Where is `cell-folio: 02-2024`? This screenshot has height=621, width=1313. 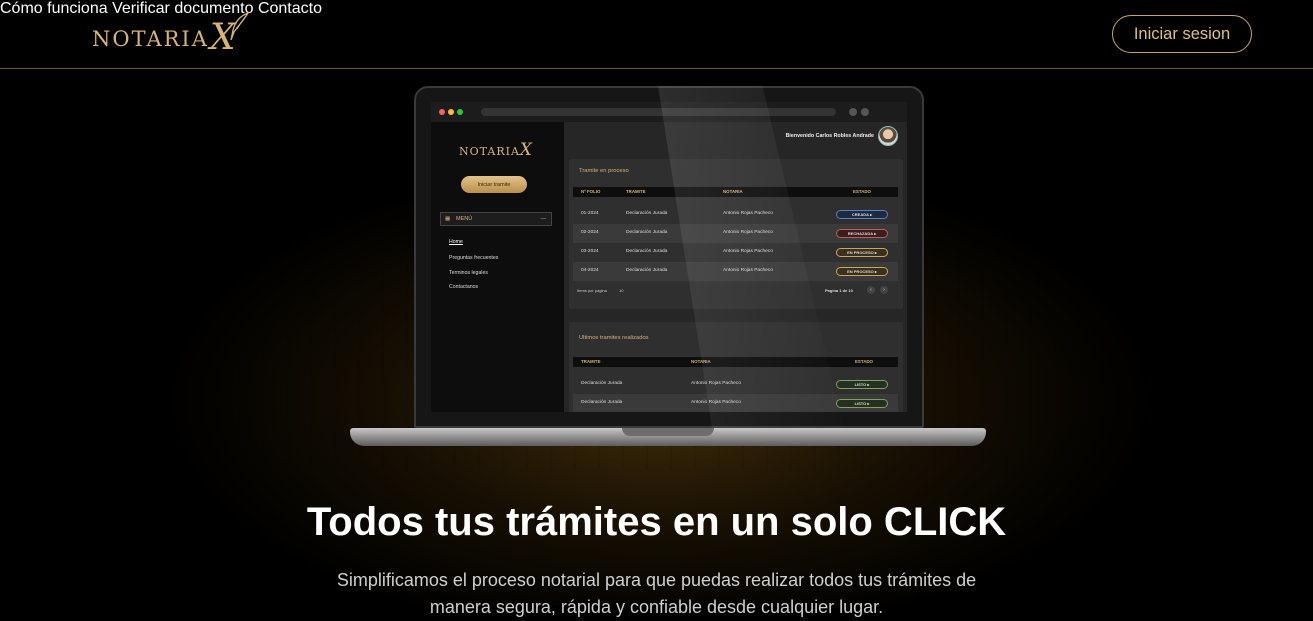 cell-folio: 02-2024 is located at coordinates (590, 232).